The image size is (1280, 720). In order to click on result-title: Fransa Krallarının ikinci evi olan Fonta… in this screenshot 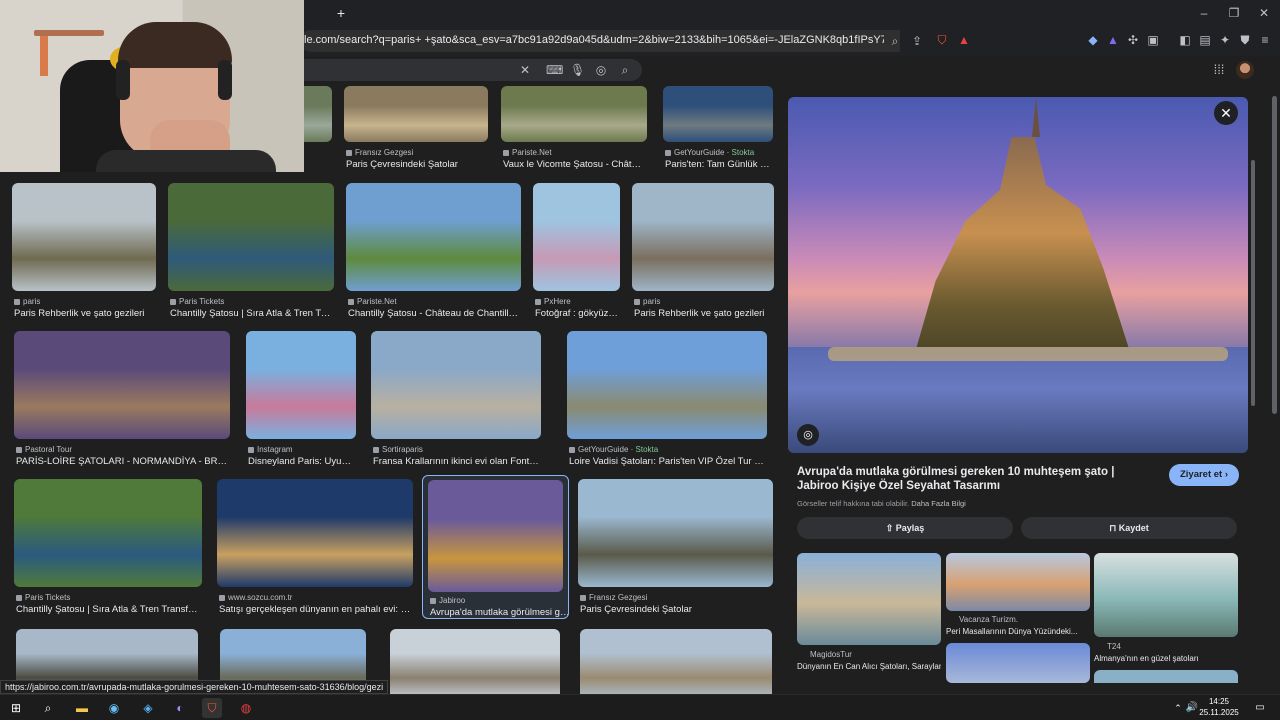, I will do `click(456, 461)`.